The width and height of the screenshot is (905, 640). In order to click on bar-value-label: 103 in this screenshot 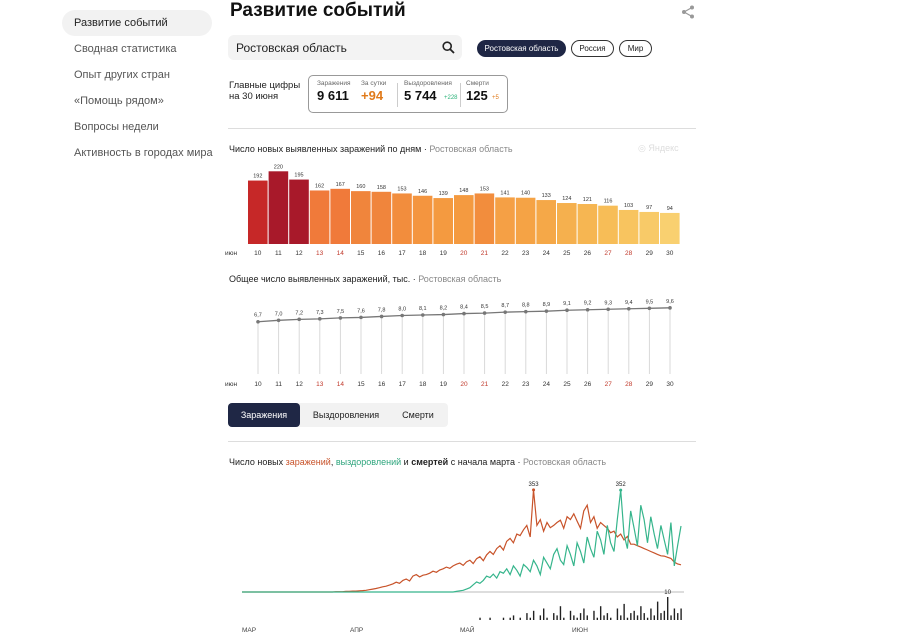, I will do `click(628, 206)`.